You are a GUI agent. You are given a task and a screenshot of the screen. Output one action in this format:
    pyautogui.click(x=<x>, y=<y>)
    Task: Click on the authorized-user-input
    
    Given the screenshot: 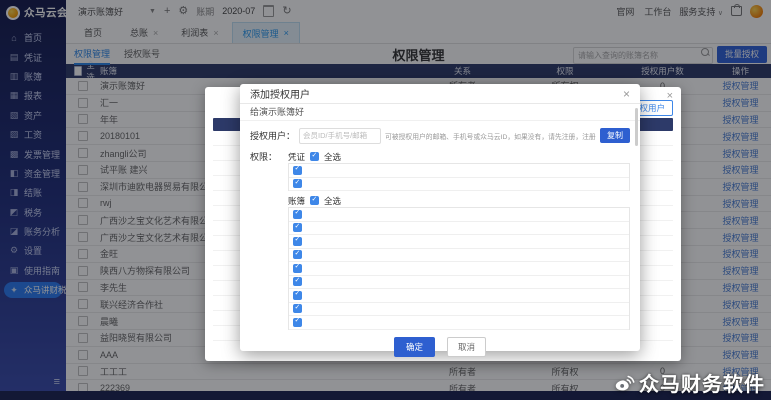 What is the action you would take?
    pyautogui.click(x=340, y=135)
    